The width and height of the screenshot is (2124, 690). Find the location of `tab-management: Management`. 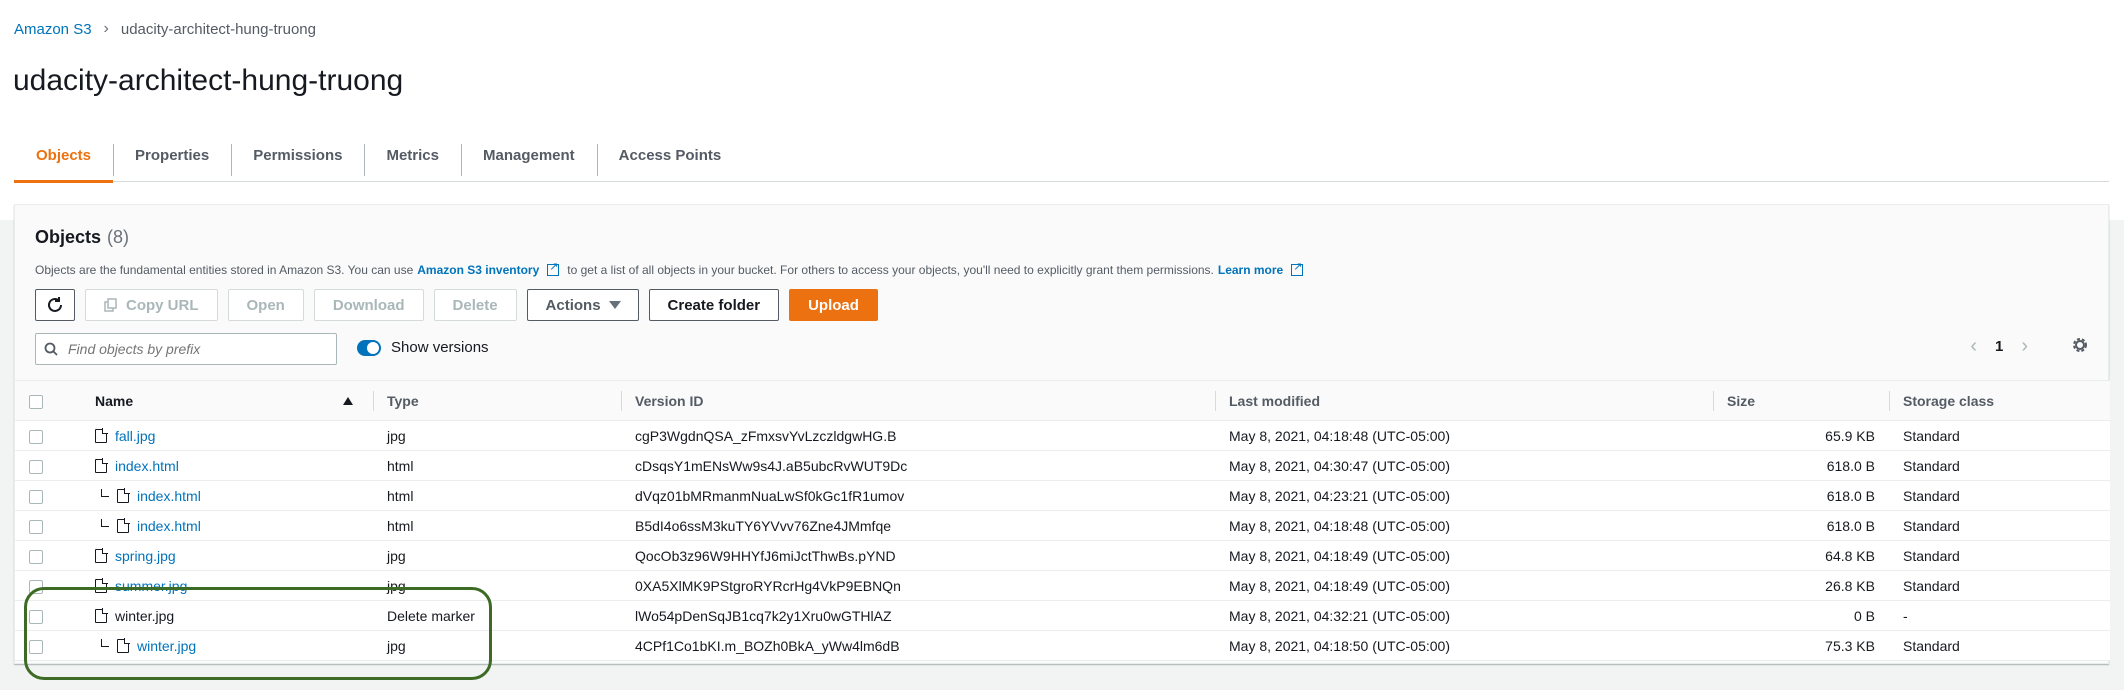

tab-management: Management is located at coordinates (528, 155).